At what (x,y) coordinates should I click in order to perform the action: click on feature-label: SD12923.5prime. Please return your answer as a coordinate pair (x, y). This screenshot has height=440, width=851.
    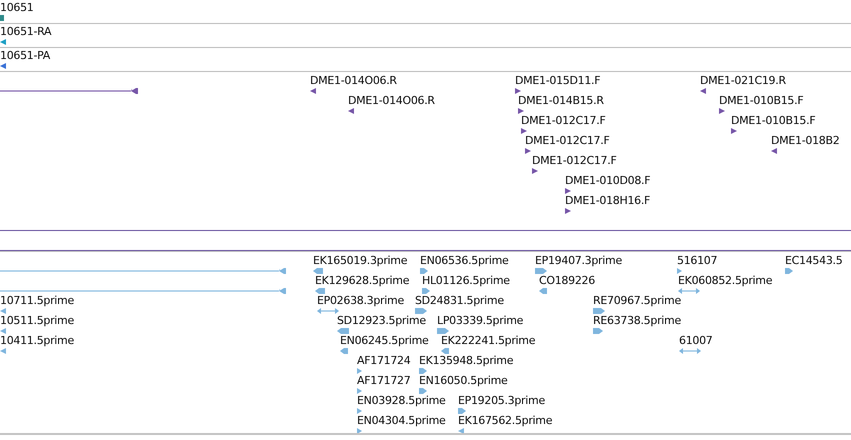
    Looking at the image, I should click on (381, 320).